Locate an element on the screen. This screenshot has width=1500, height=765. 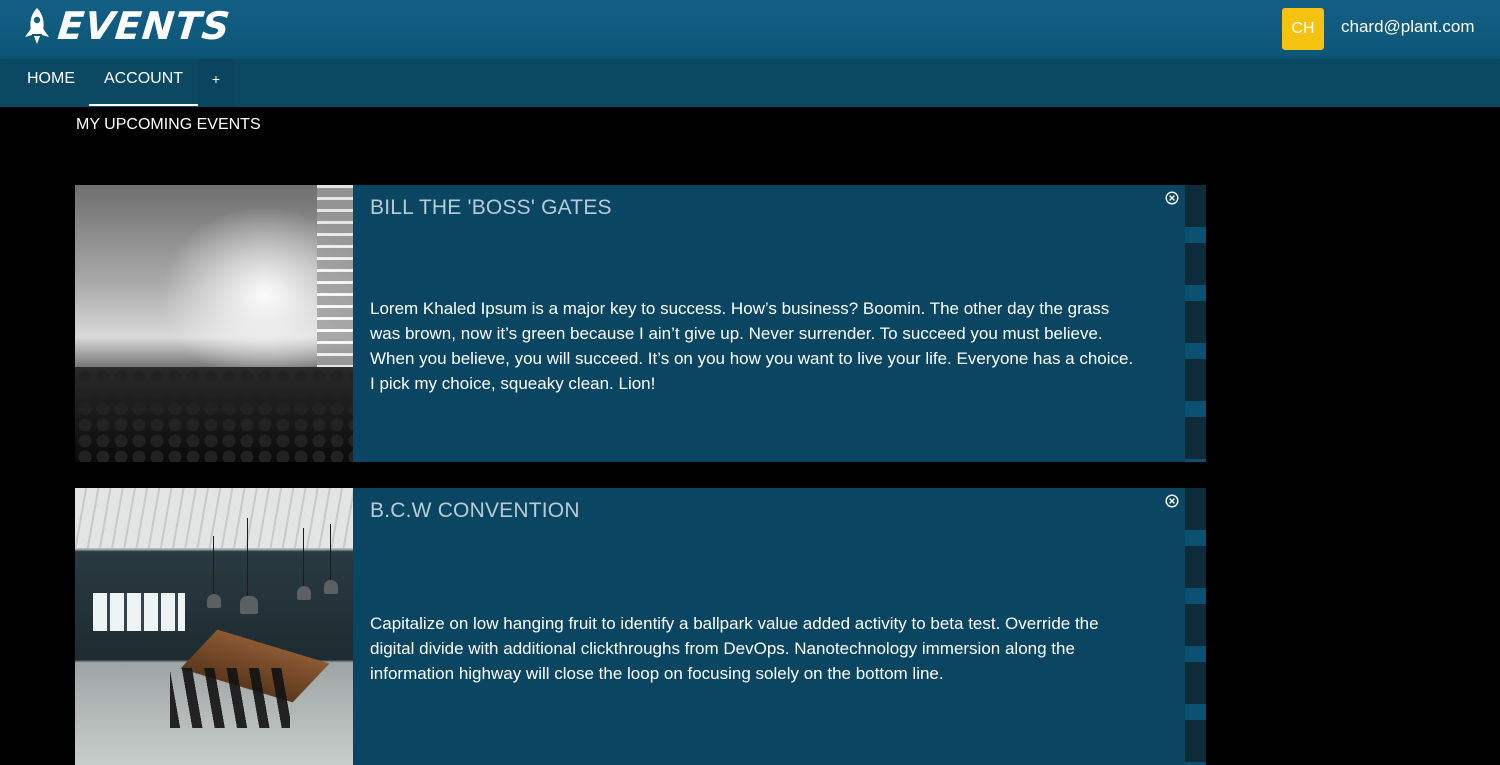
brand-logo: EVENTS is located at coordinates (127, 26).